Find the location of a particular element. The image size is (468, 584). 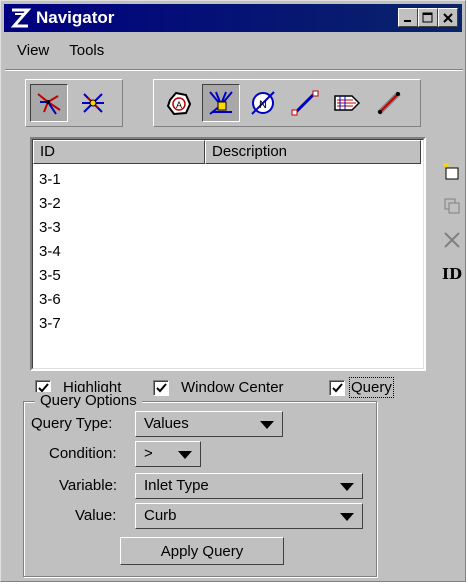

pipe-button is located at coordinates (305, 103).